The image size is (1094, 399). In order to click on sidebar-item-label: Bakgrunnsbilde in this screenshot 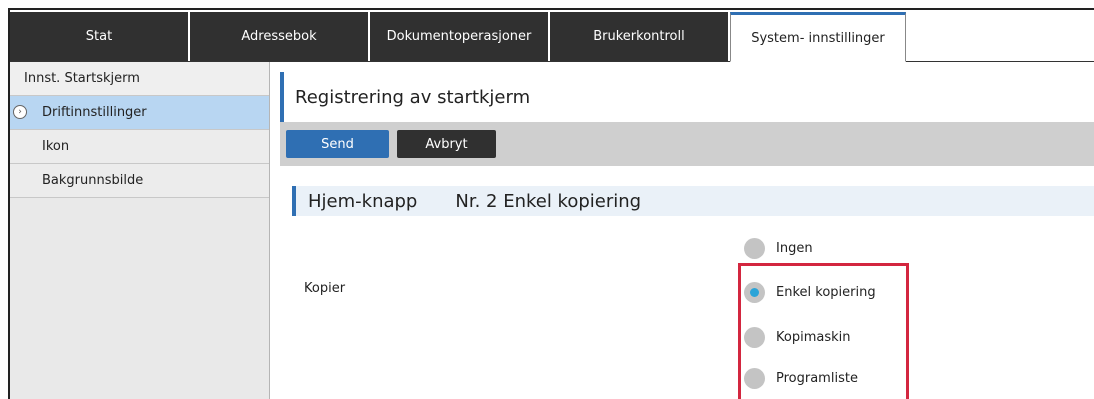, I will do `click(93, 180)`.